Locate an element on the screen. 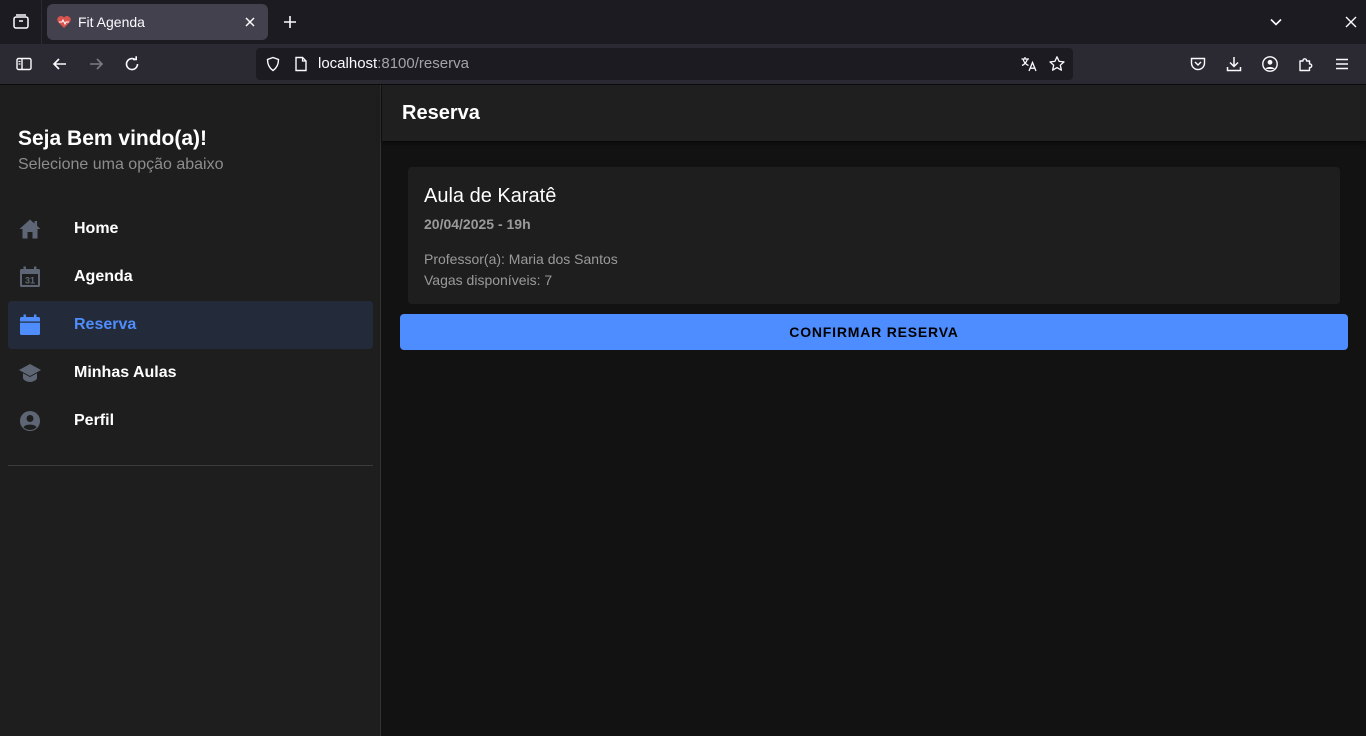 The image size is (1366, 736). pocket-icon is located at coordinates (1198, 64).